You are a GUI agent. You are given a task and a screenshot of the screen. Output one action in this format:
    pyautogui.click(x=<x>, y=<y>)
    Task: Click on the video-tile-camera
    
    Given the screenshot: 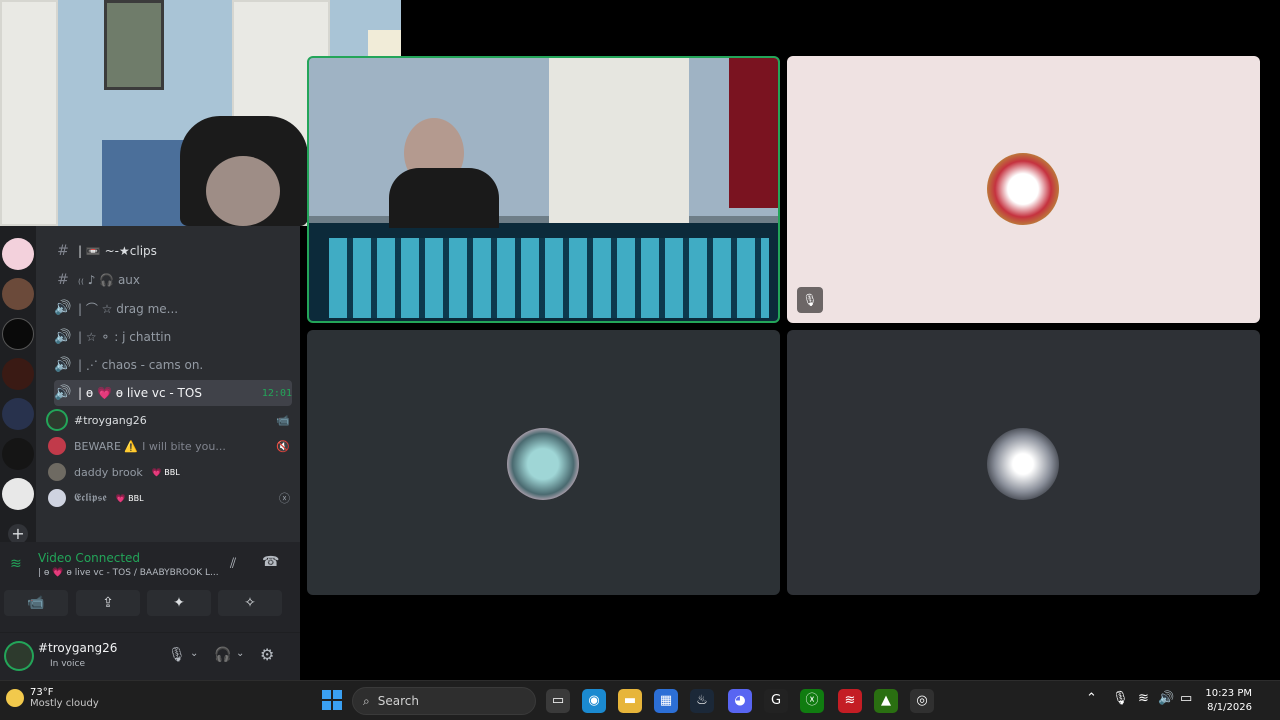 What is the action you would take?
    pyautogui.click(x=543, y=189)
    